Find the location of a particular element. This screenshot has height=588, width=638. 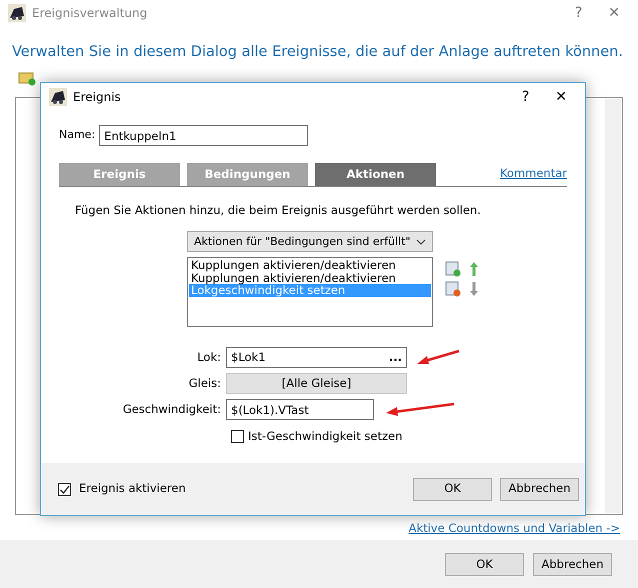

tab: Aktionen is located at coordinates (375, 174).